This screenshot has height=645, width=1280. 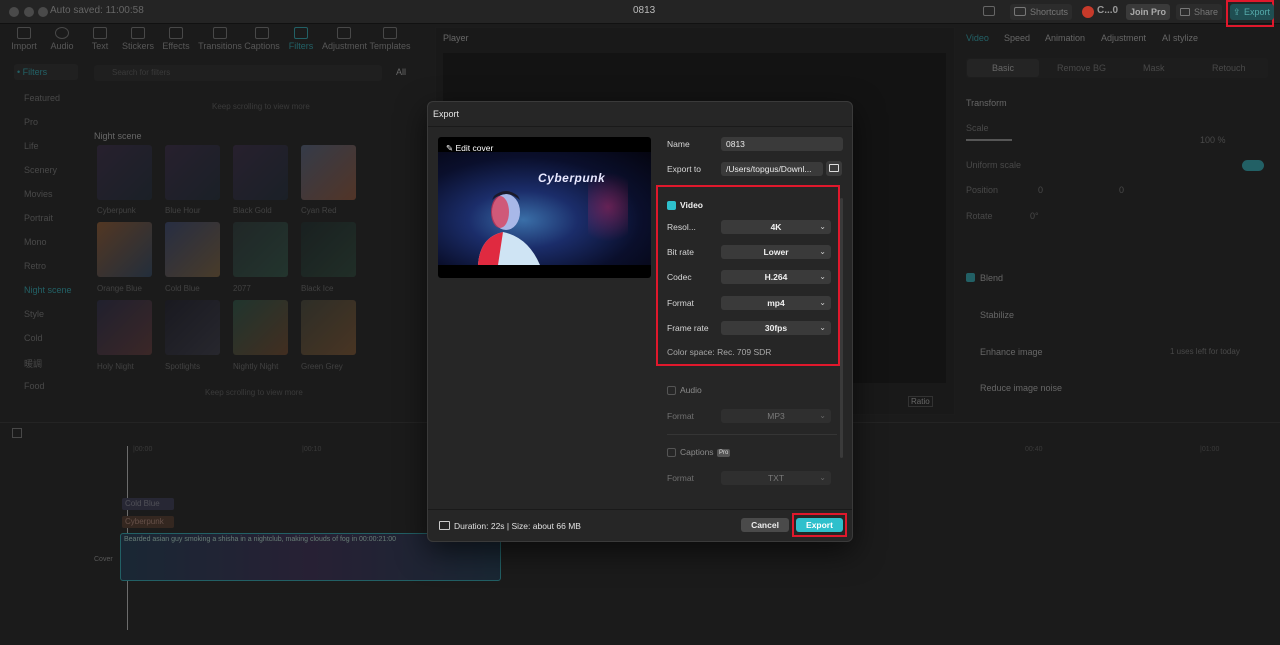 I want to click on captions-checkbox, so click(x=671, y=452).